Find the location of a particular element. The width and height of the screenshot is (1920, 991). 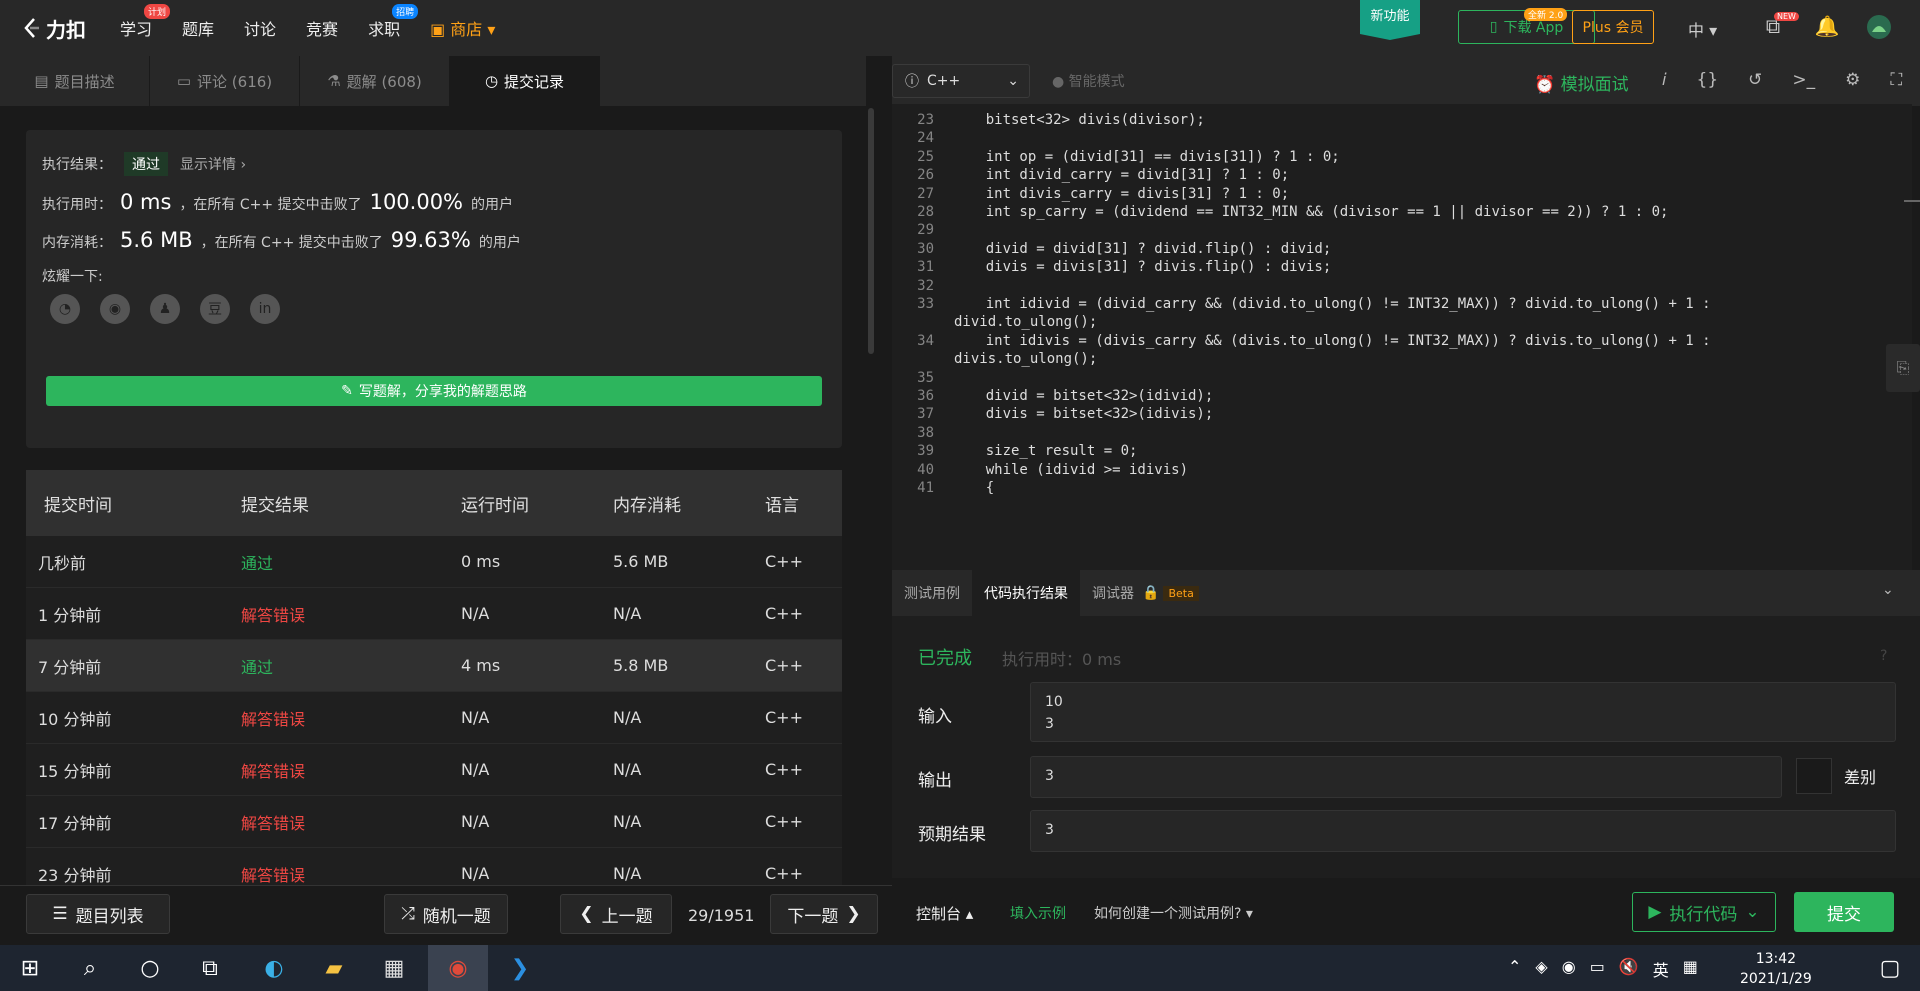

run-code-button: ▶ 执行代码 ⌄ is located at coordinates (1704, 912).